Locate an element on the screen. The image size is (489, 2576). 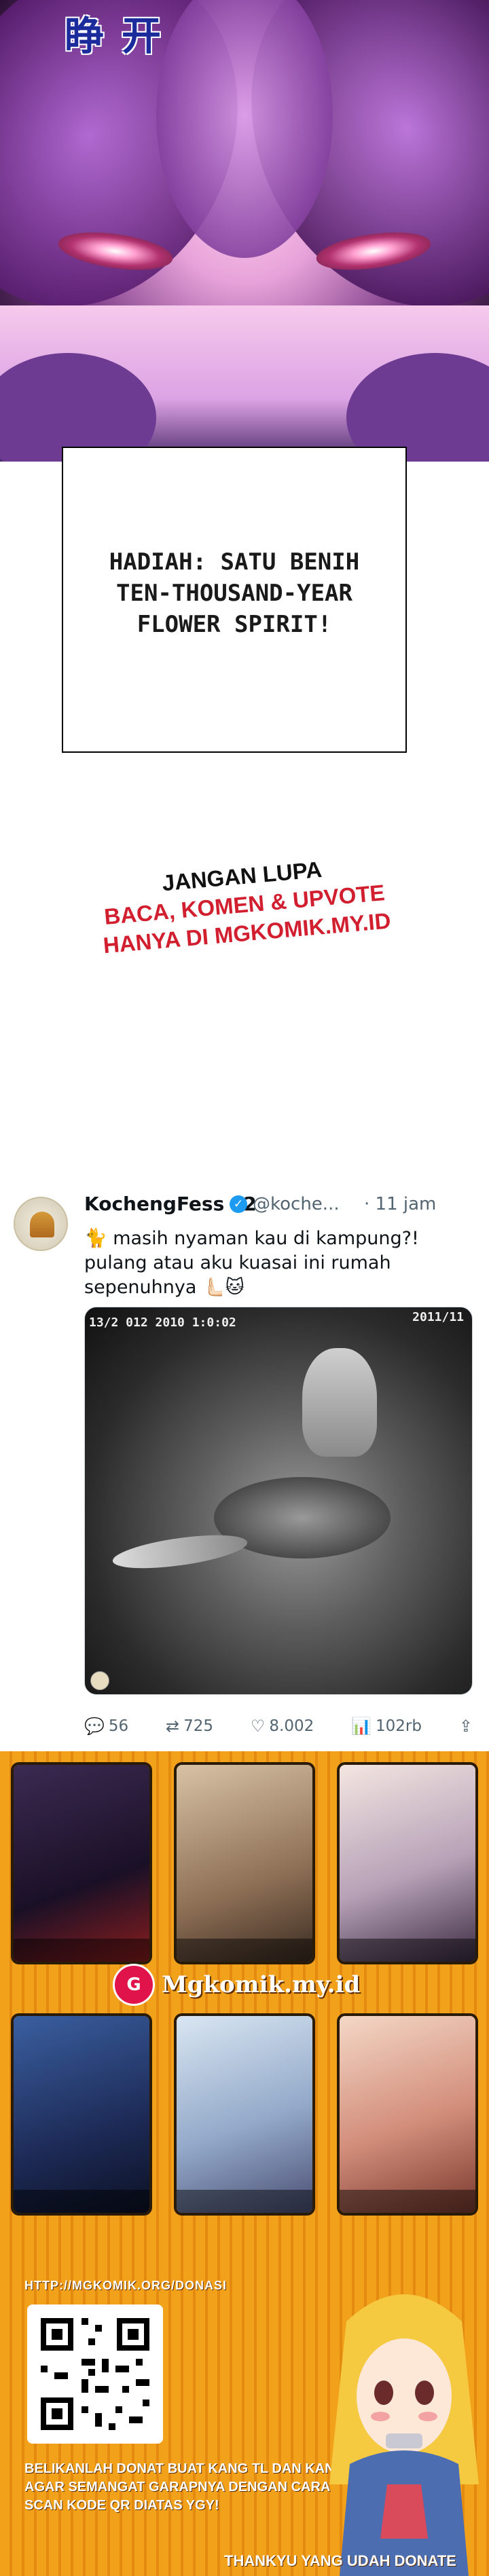
sfx-text: 睁开 is located at coordinates (122, 36).